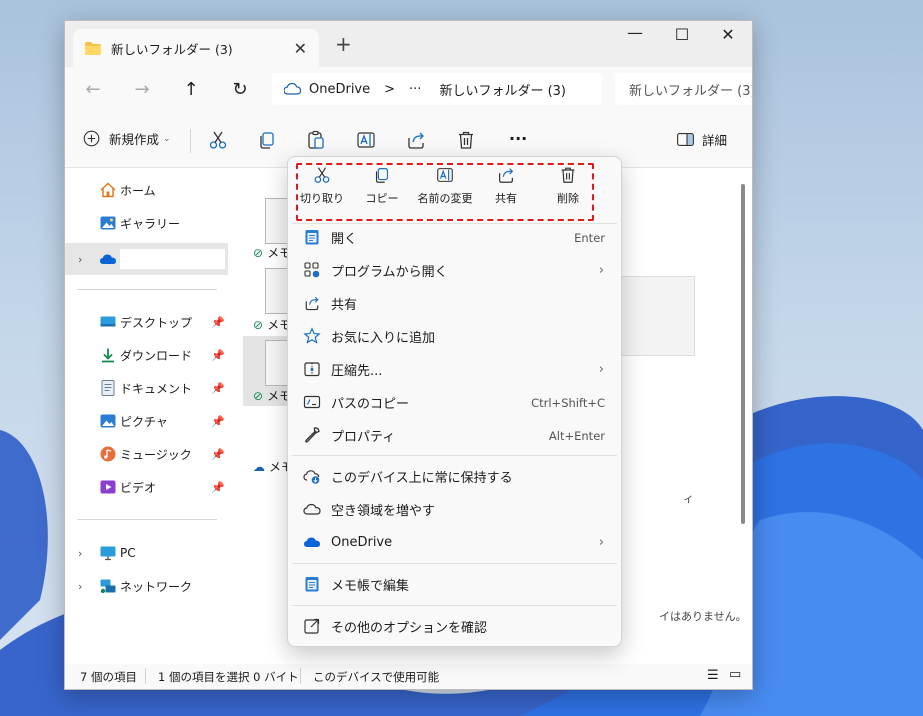 The height and width of the screenshot is (716, 923). I want to click on menu-item-onedrive: OneDrive ›, so click(454, 542).